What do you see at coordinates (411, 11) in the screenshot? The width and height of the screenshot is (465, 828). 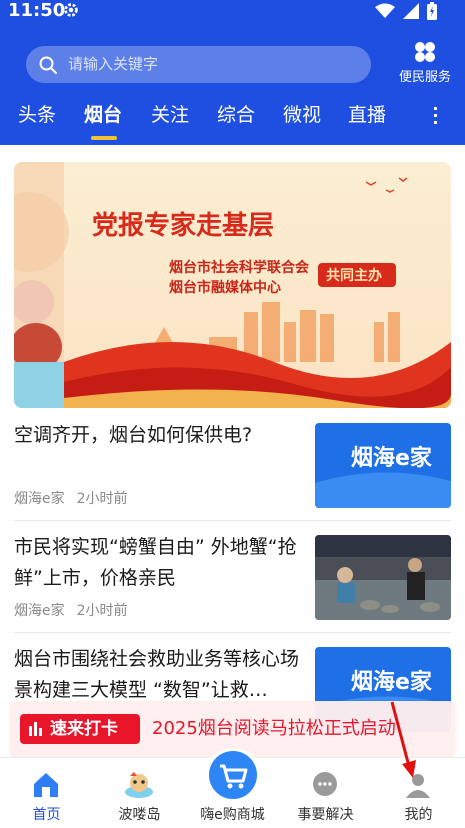 I see `signal-icon` at bounding box center [411, 11].